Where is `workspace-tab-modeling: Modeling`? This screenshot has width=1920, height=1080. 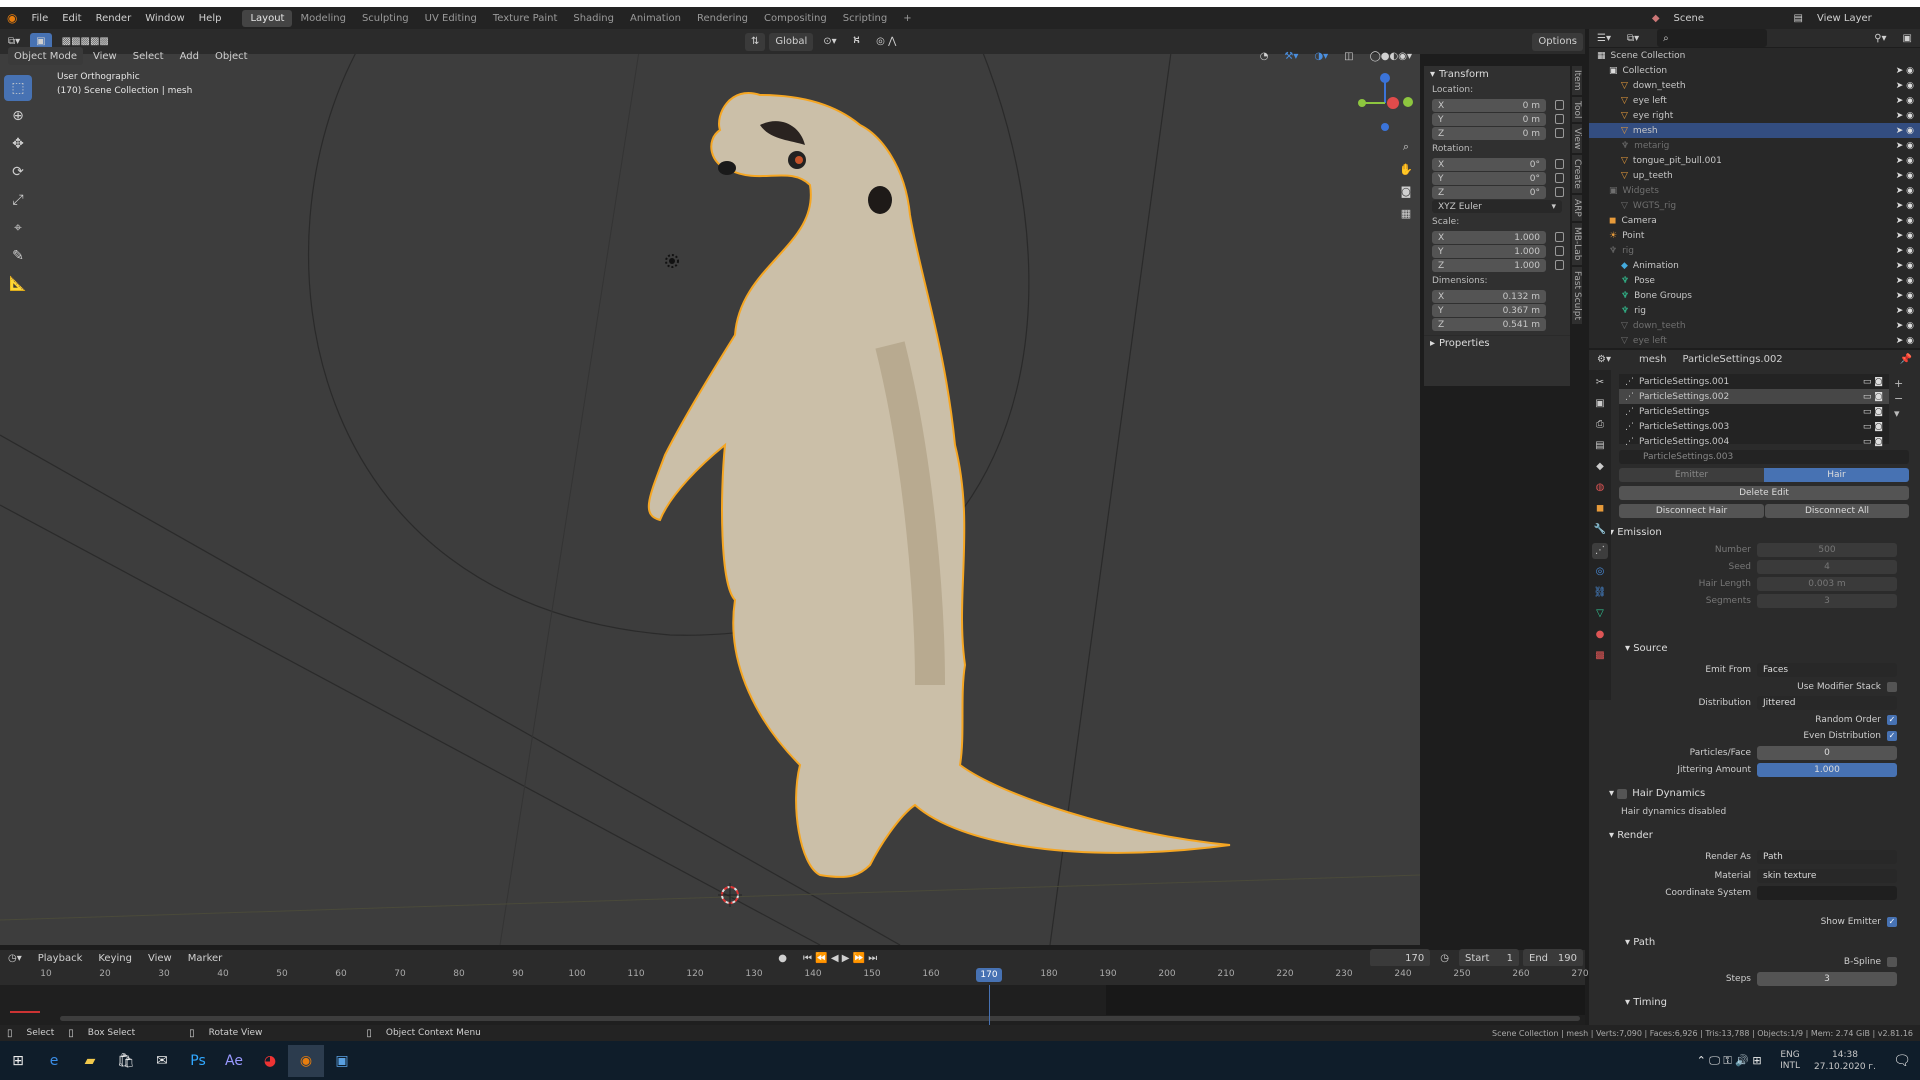 workspace-tab-modeling: Modeling is located at coordinates (323, 18).